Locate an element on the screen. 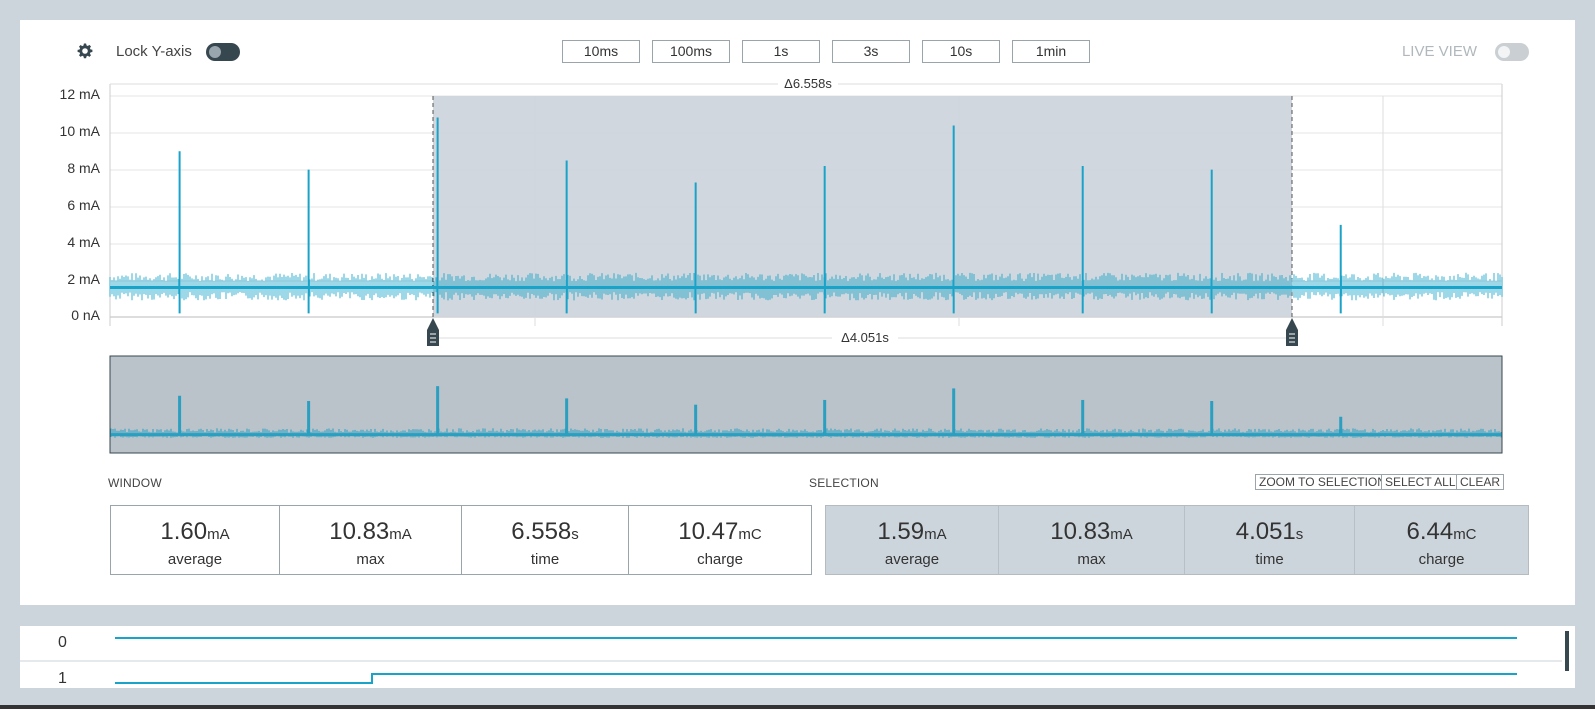 The height and width of the screenshot is (709, 1595). stat-value: 10.47 is located at coordinates (708, 531).